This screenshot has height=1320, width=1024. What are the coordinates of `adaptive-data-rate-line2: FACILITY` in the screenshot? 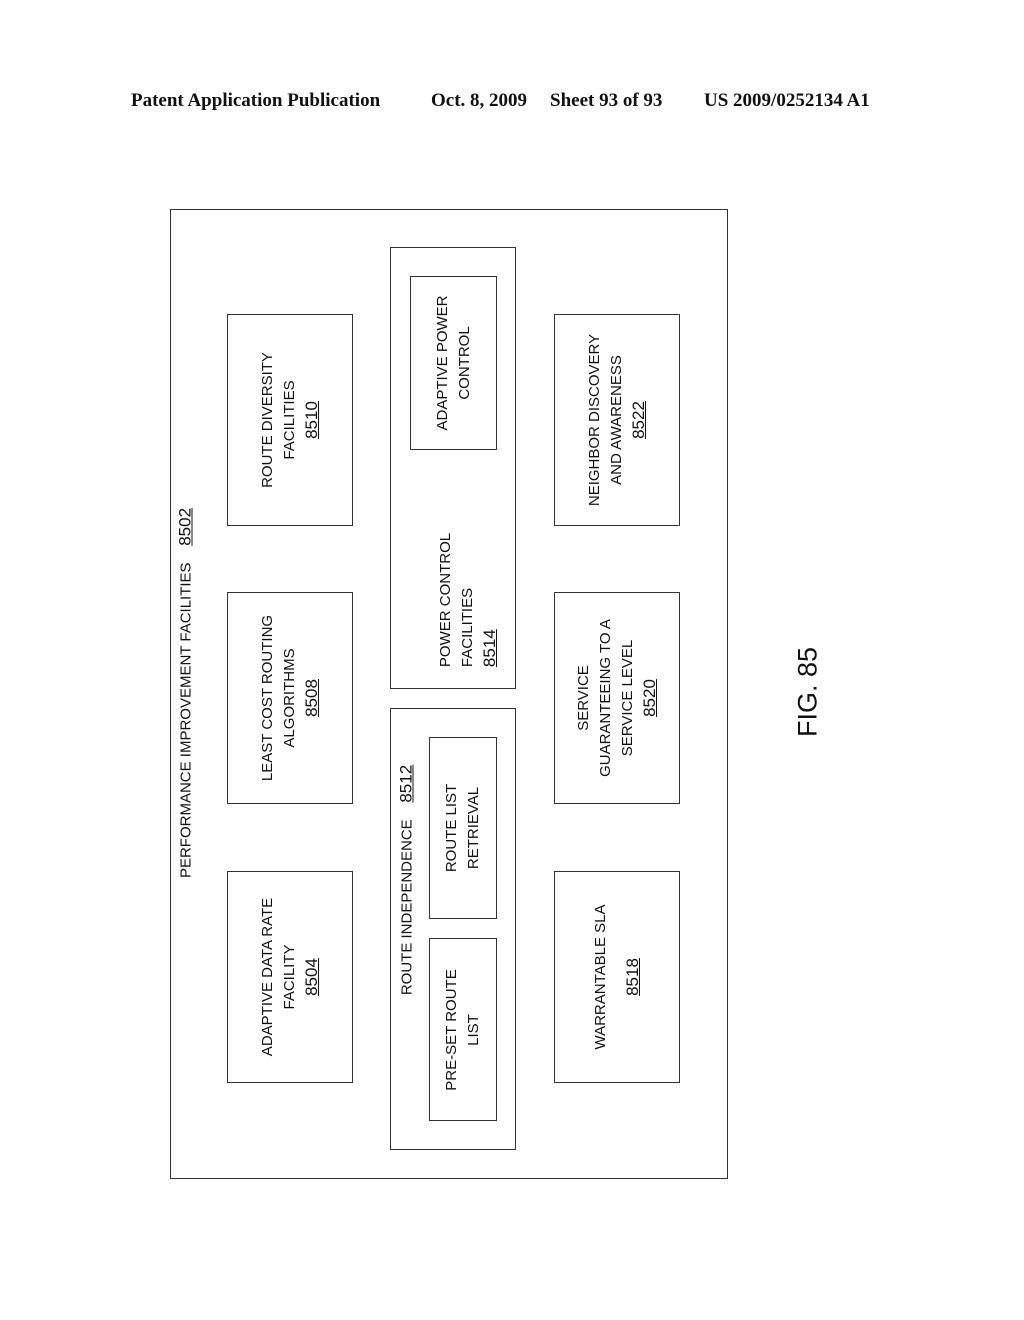 It's located at (289, 977).